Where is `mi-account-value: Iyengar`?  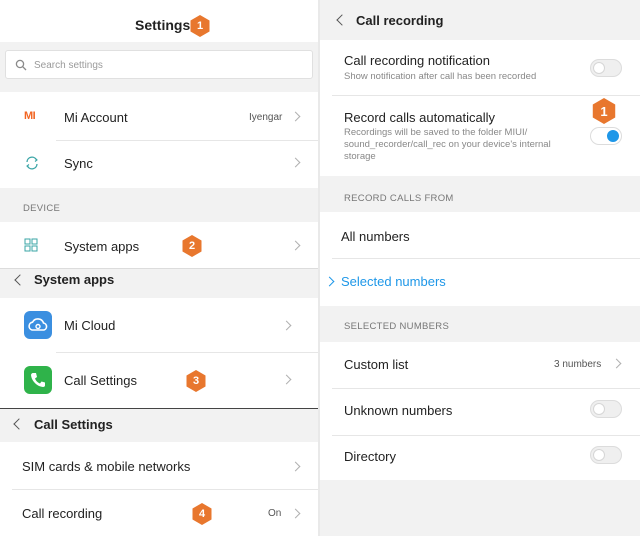
mi-account-value: Iyengar is located at coordinates (266, 117).